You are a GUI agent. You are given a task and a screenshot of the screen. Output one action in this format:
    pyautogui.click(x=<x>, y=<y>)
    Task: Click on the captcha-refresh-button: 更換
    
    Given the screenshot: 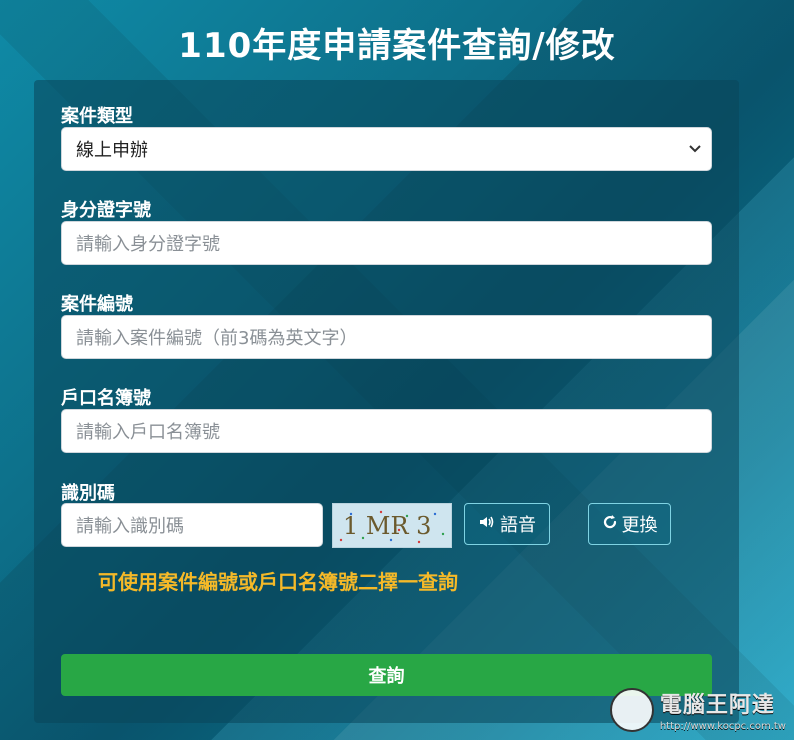 What is the action you would take?
    pyautogui.click(x=629, y=524)
    